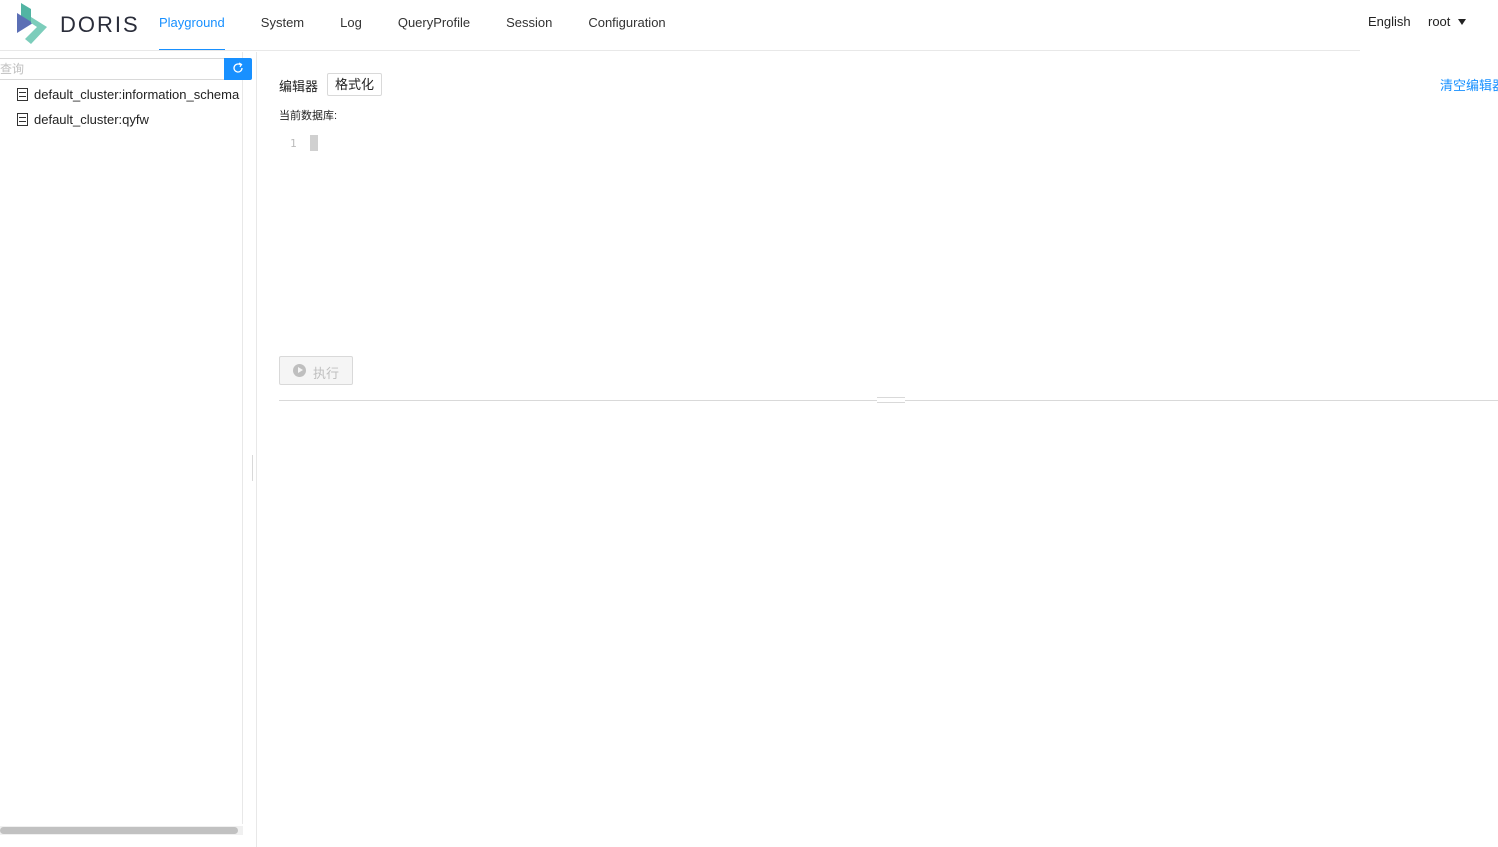  Describe the element at coordinates (293, 143) in the screenshot. I see `line-number: 1` at that location.